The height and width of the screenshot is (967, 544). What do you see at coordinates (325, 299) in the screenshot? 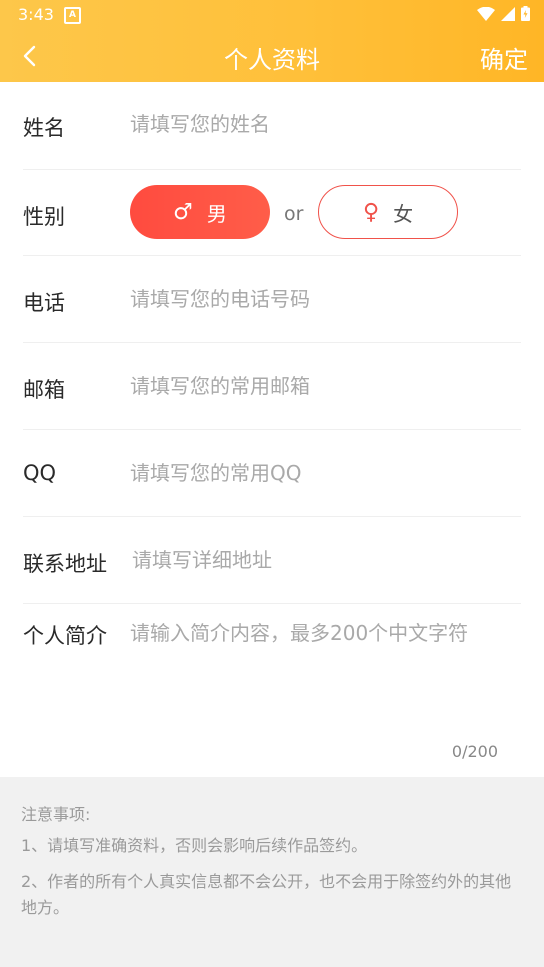
I see `phone-input` at bounding box center [325, 299].